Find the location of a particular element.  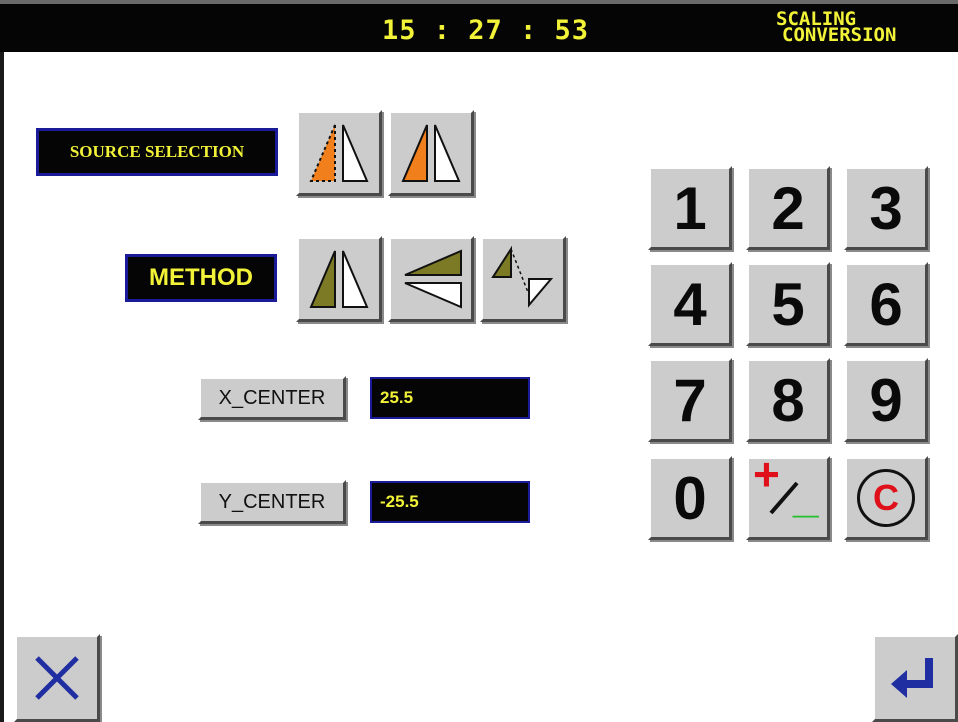

triangle-solid-mirror-icon is located at coordinates (431, 153).